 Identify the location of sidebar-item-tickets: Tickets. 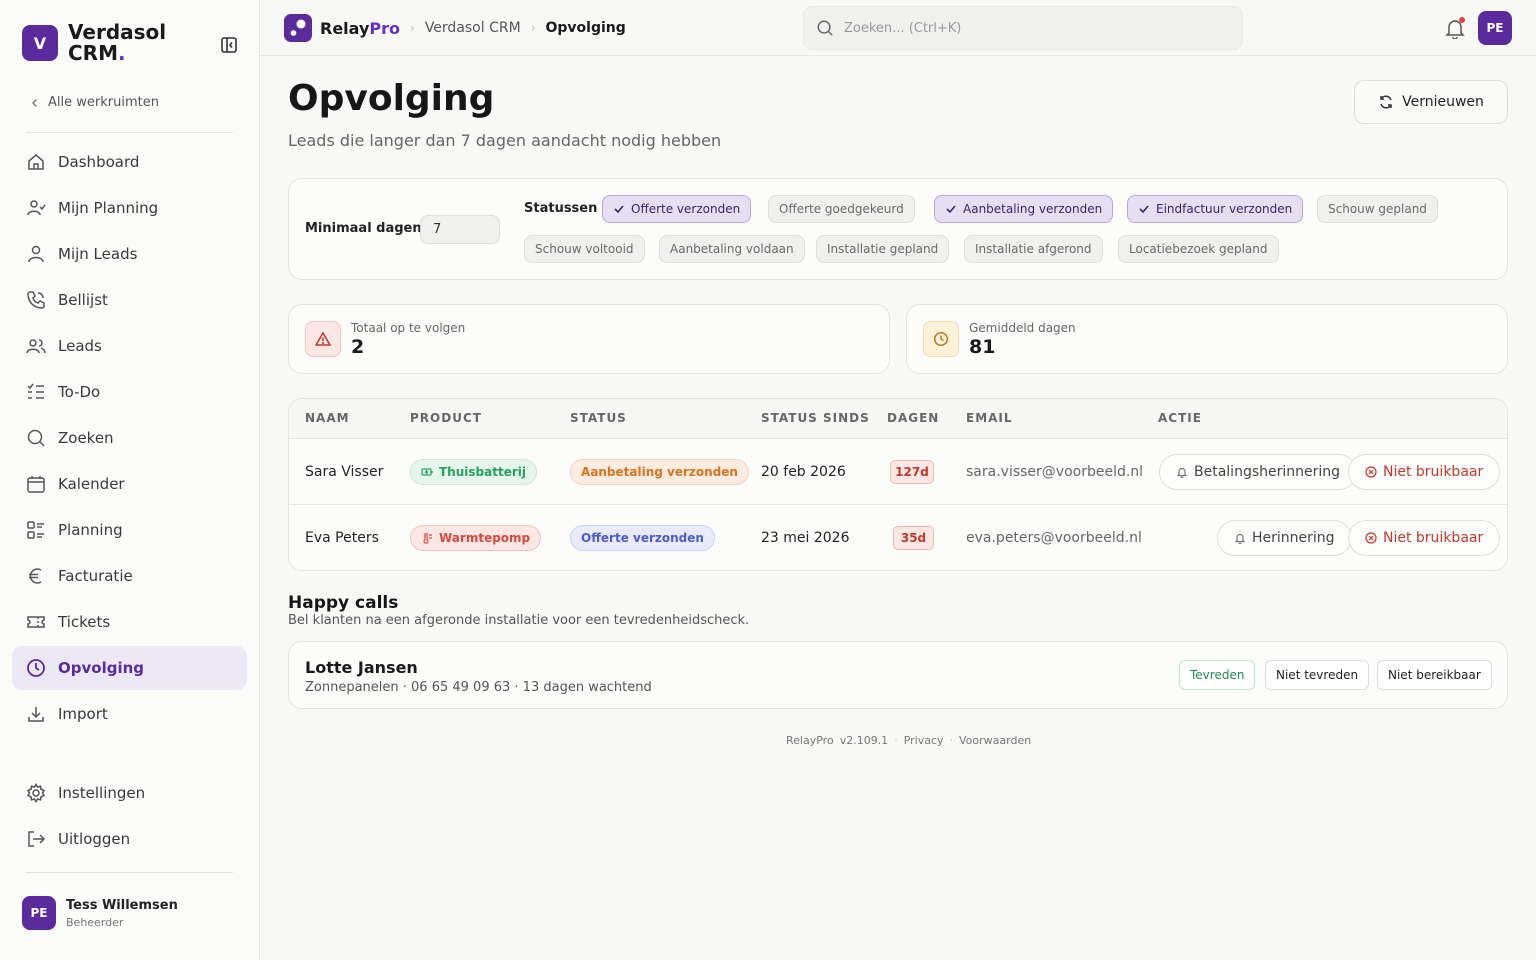
(129, 622).